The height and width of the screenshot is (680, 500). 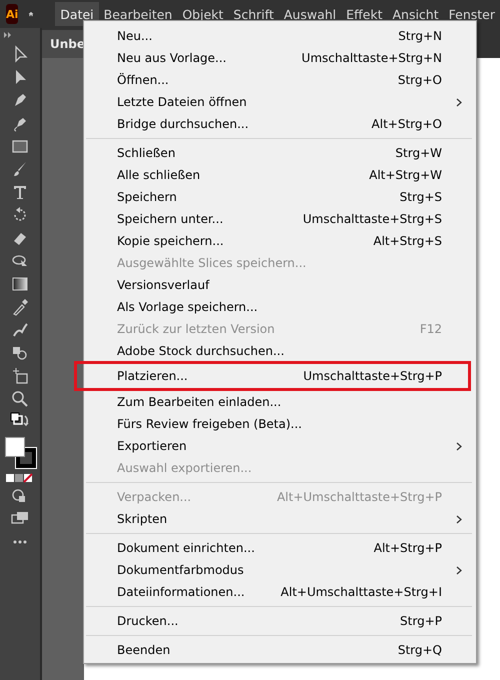 I want to click on menu-item: Öffnen... Strg+O, so click(x=280, y=80).